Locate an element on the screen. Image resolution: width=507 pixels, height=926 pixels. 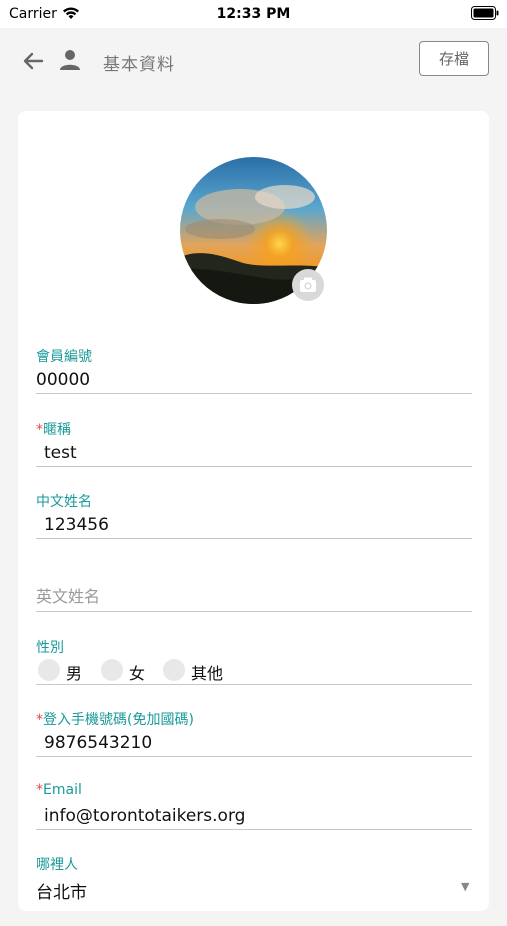
camera-icon is located at coordinates (308, 284).